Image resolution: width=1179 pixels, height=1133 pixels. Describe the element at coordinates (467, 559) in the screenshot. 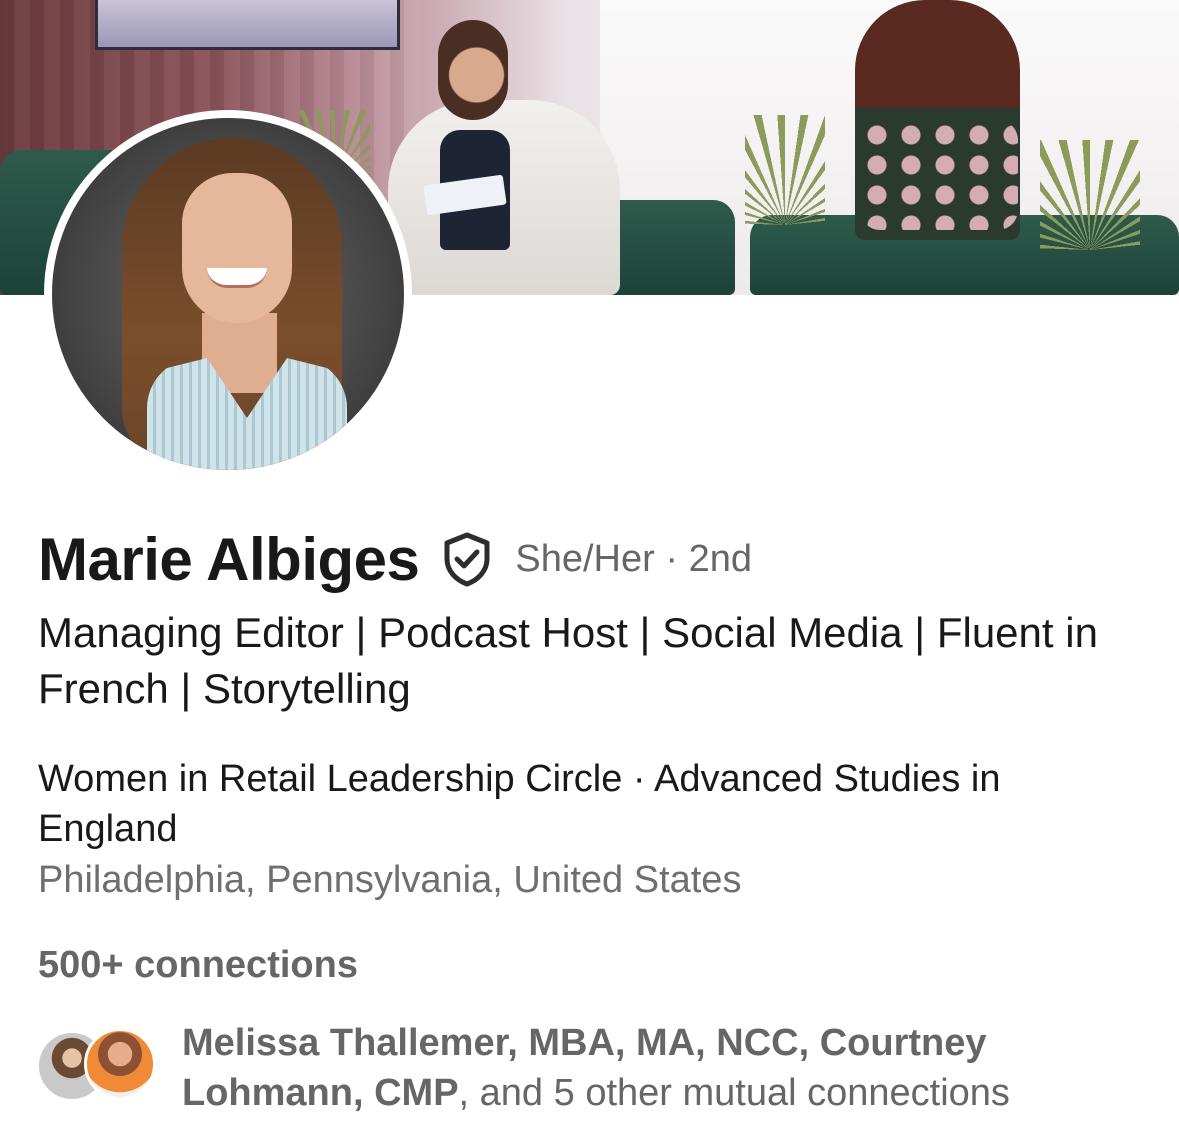

I see `shield-check-icon` at that location.